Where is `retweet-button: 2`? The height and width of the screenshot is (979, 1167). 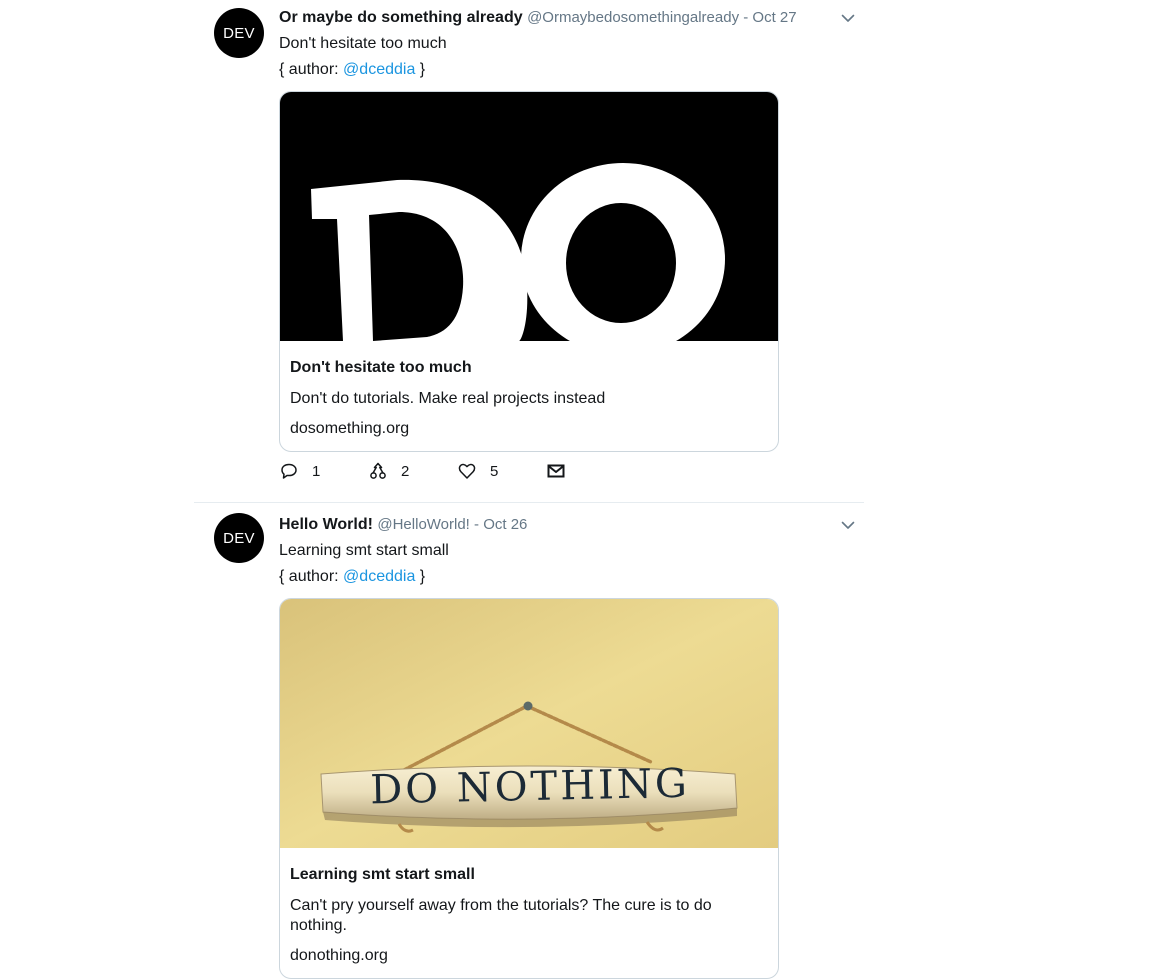 retweet-button: 2 is located at coordinates (412, 471).